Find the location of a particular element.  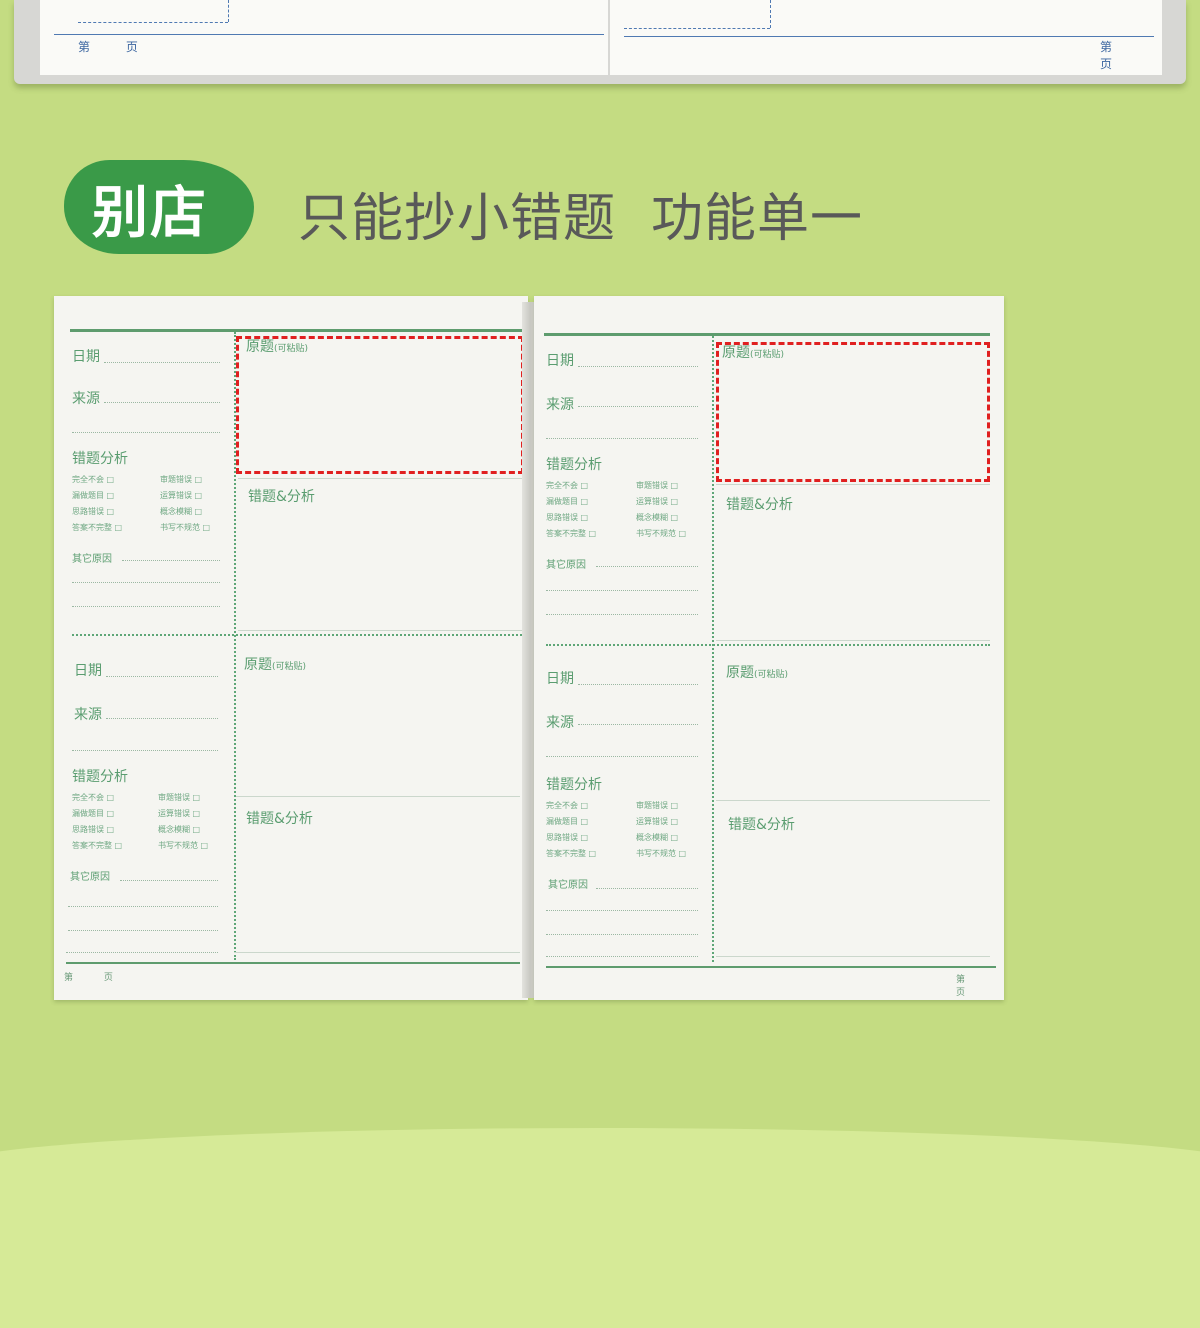

top-notebook: 第 页 第 页 is located at coordinates (600, 42).